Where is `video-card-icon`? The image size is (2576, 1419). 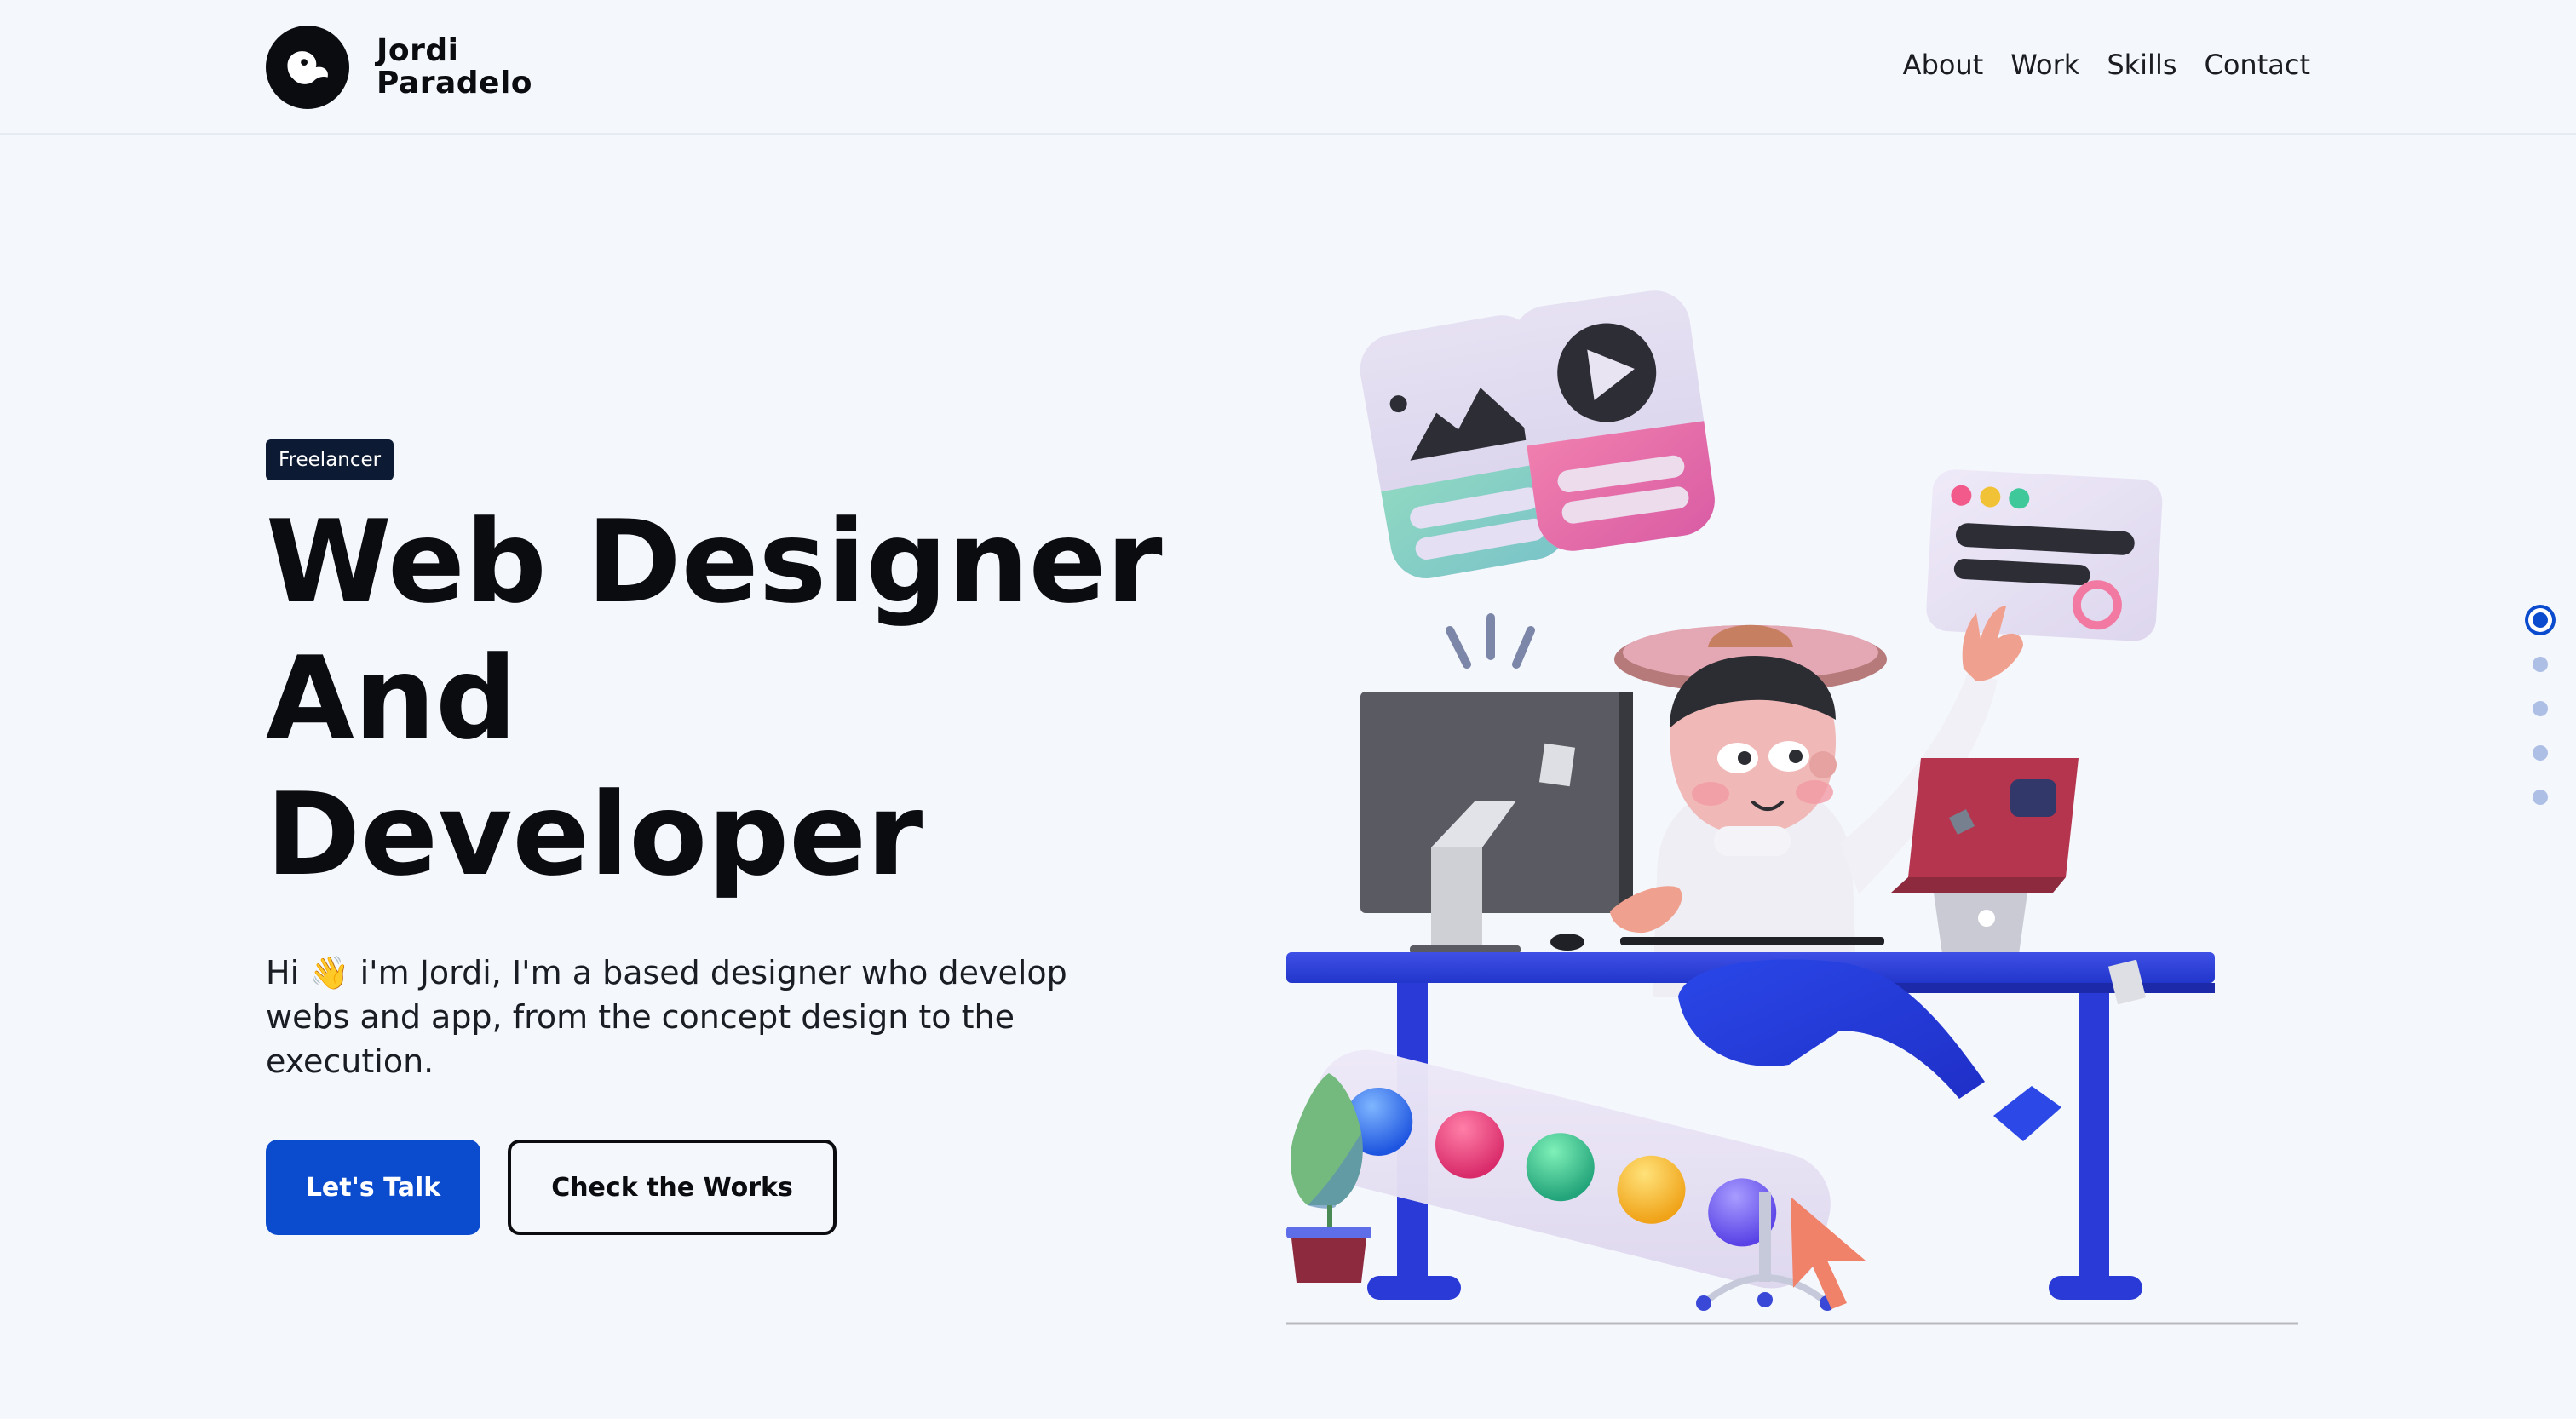
video-card-icon is located at coordinates (1613, 421).